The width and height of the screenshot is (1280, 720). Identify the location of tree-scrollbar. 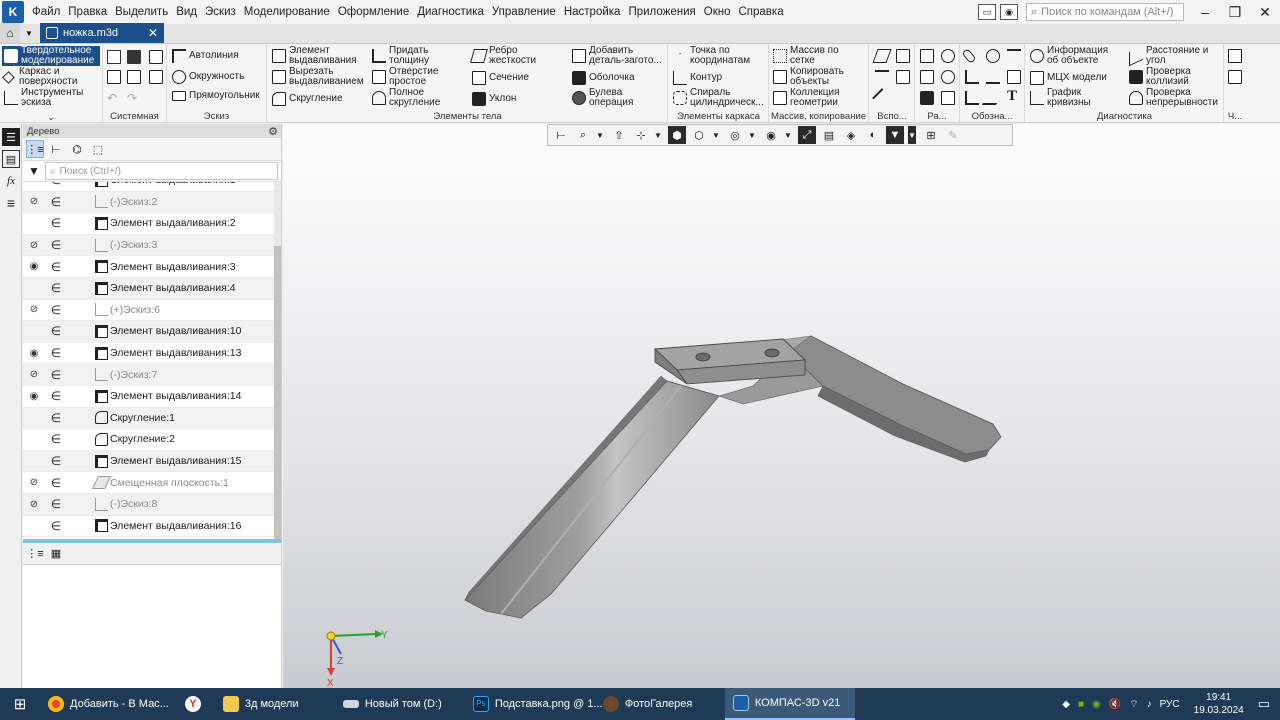
(277, 360).